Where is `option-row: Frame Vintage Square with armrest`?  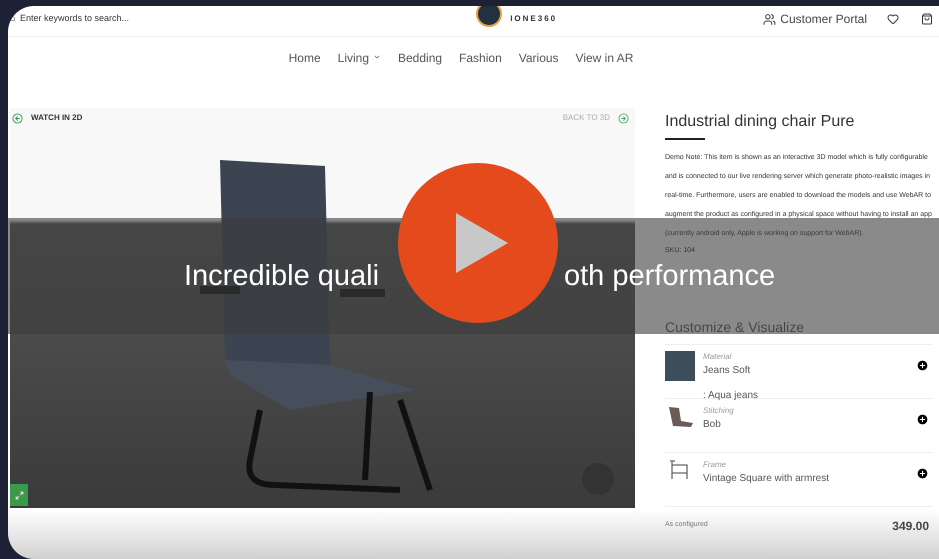
option-row: Frame Vintage Square with armrest is located at coordinates (799, 479).